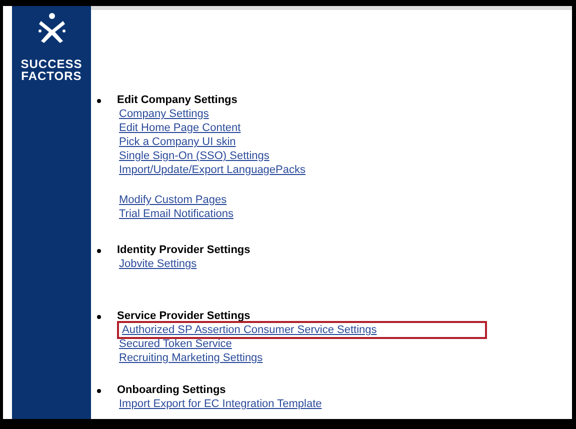 The image size is (576, 429). I want to click on settings-link: Import/Update/Export LanguagePacks, so click(212, 170).